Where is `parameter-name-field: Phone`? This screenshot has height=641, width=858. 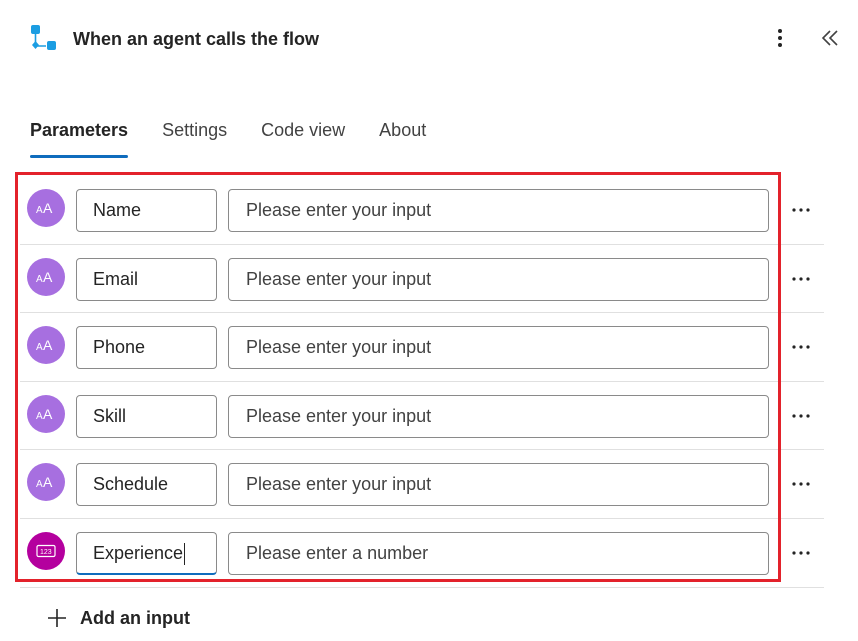
parameter-name-field: Phone is located at coordinates (146, 348).